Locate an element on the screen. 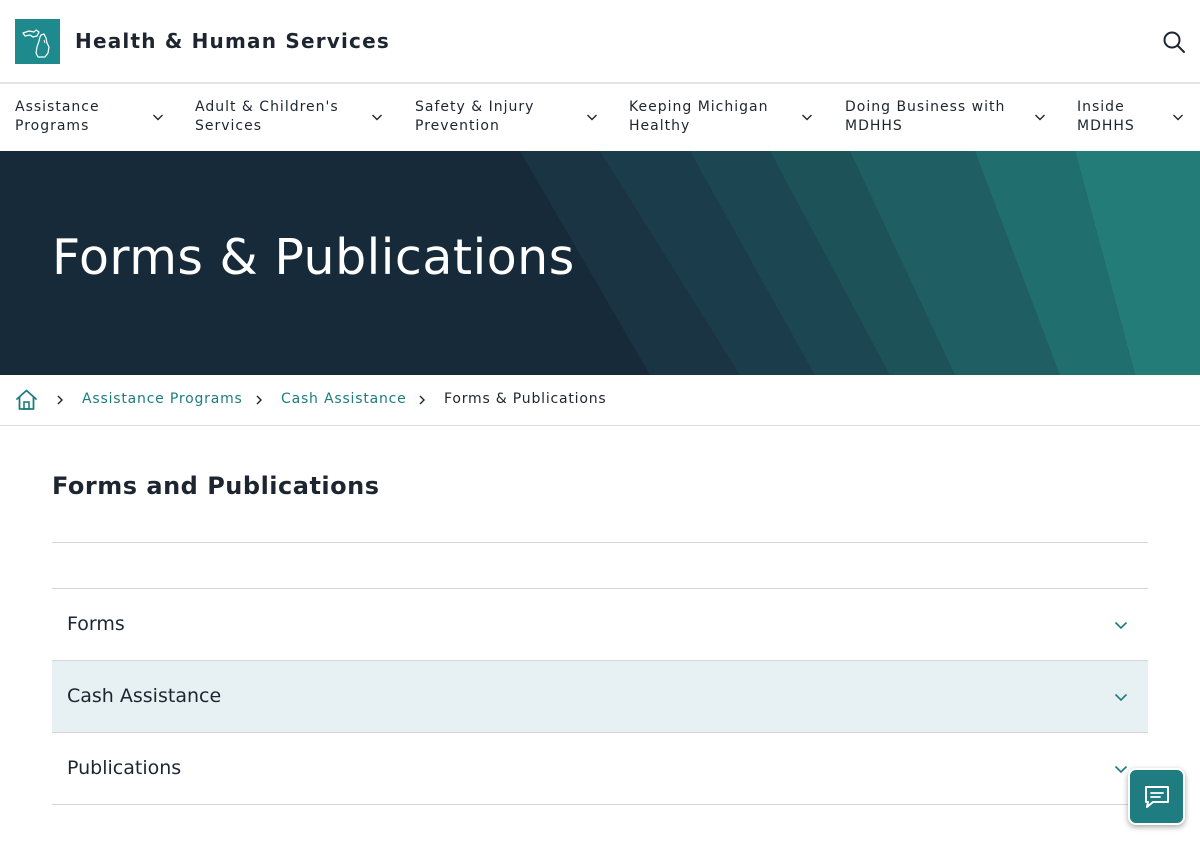  nav-item-safety-injury-prevention: Safety & Injury Prevention is located at coordinates (507, 118).